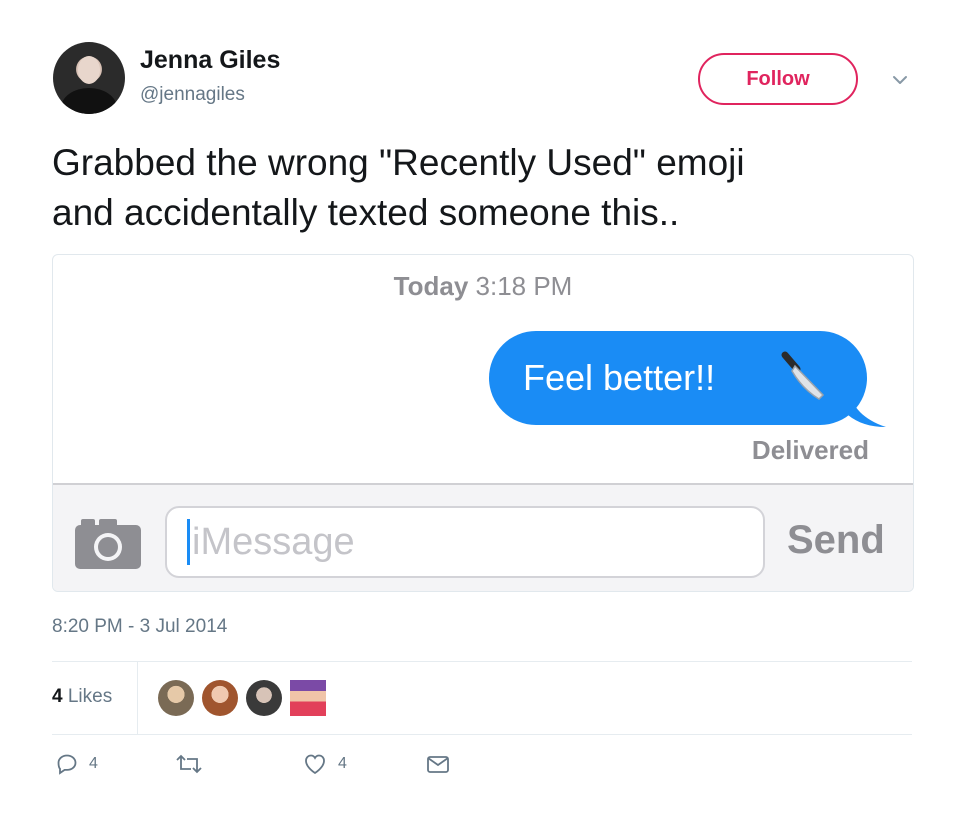 The width and height of the screenshot is (960, 815). I want to click on envelope-icon, so click(438, 764).